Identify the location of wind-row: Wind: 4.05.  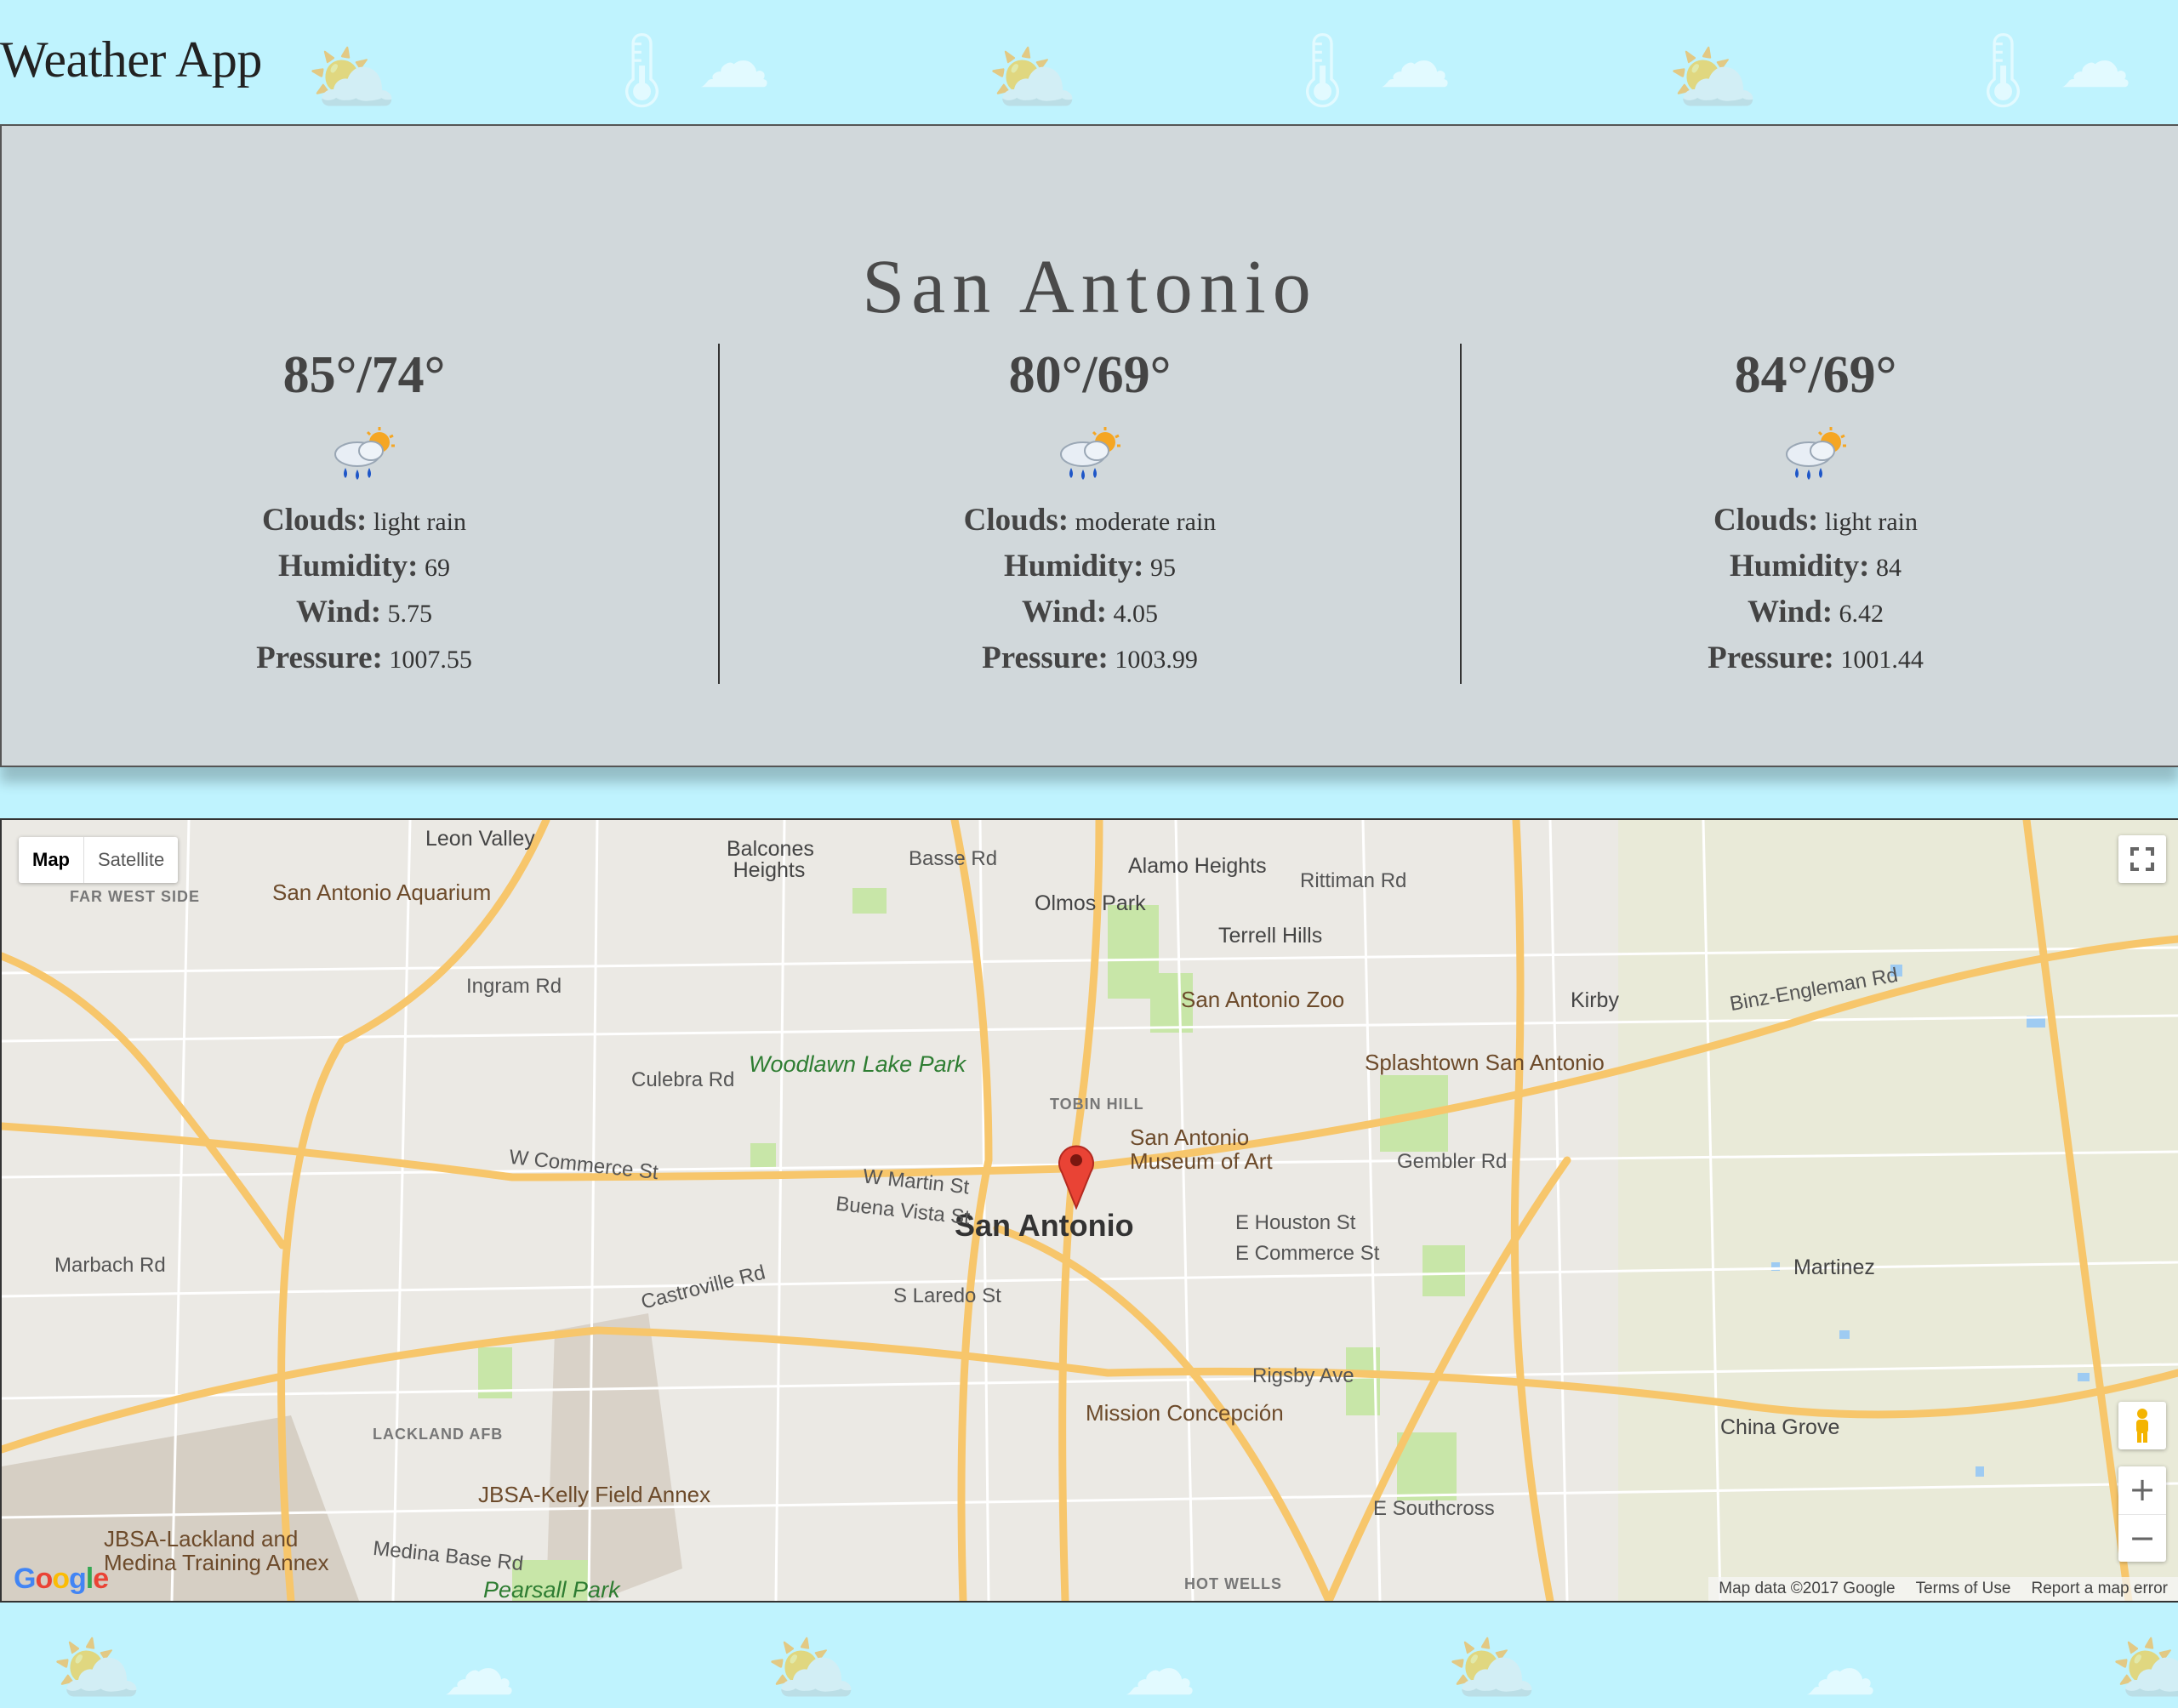
(1090, 612).